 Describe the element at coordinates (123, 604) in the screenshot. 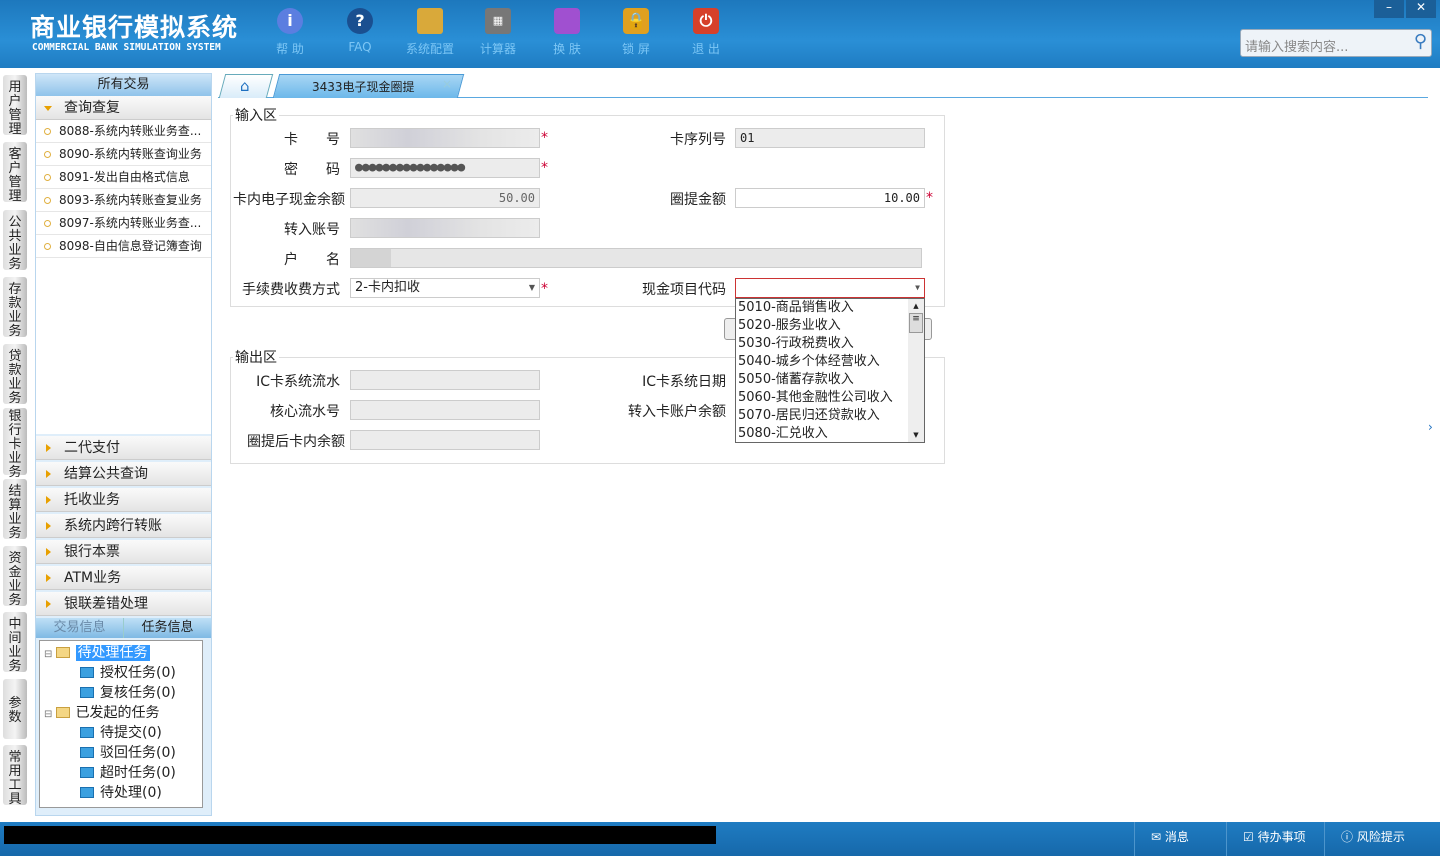

I see `group-item: 银联差错处理` at that location.